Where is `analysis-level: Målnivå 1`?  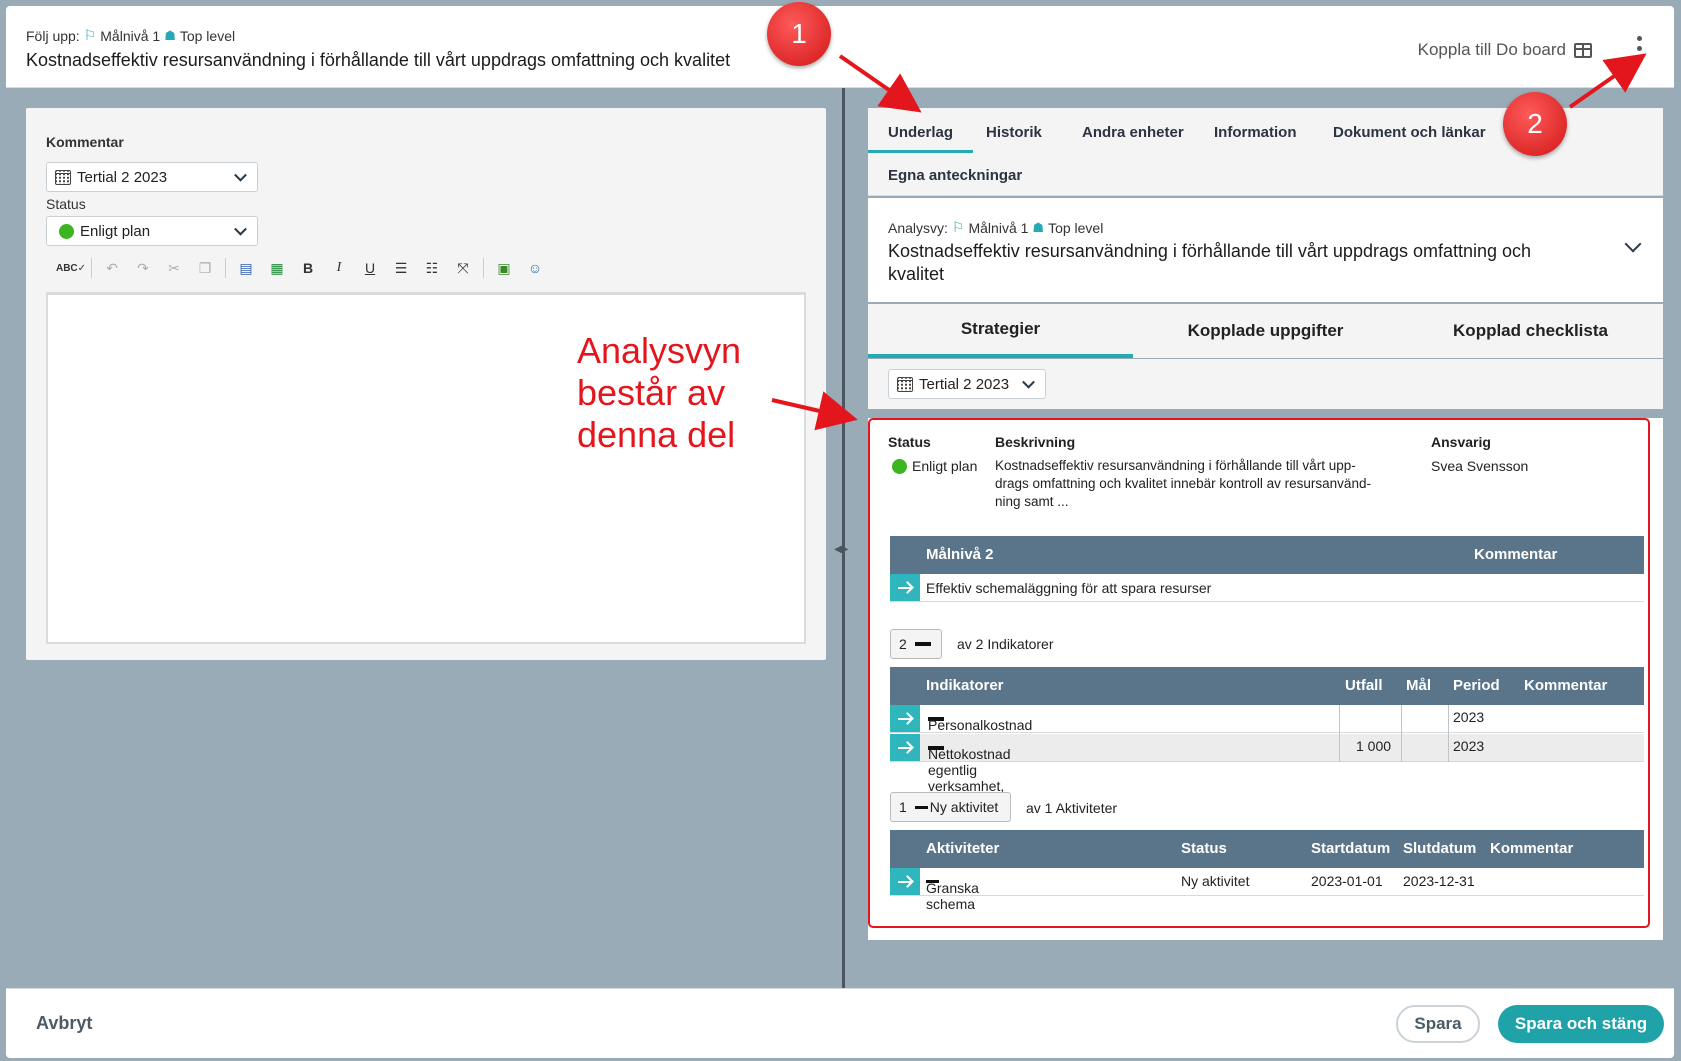
analysis-level: Målnivå 1 is located at coordinates (998, 228).